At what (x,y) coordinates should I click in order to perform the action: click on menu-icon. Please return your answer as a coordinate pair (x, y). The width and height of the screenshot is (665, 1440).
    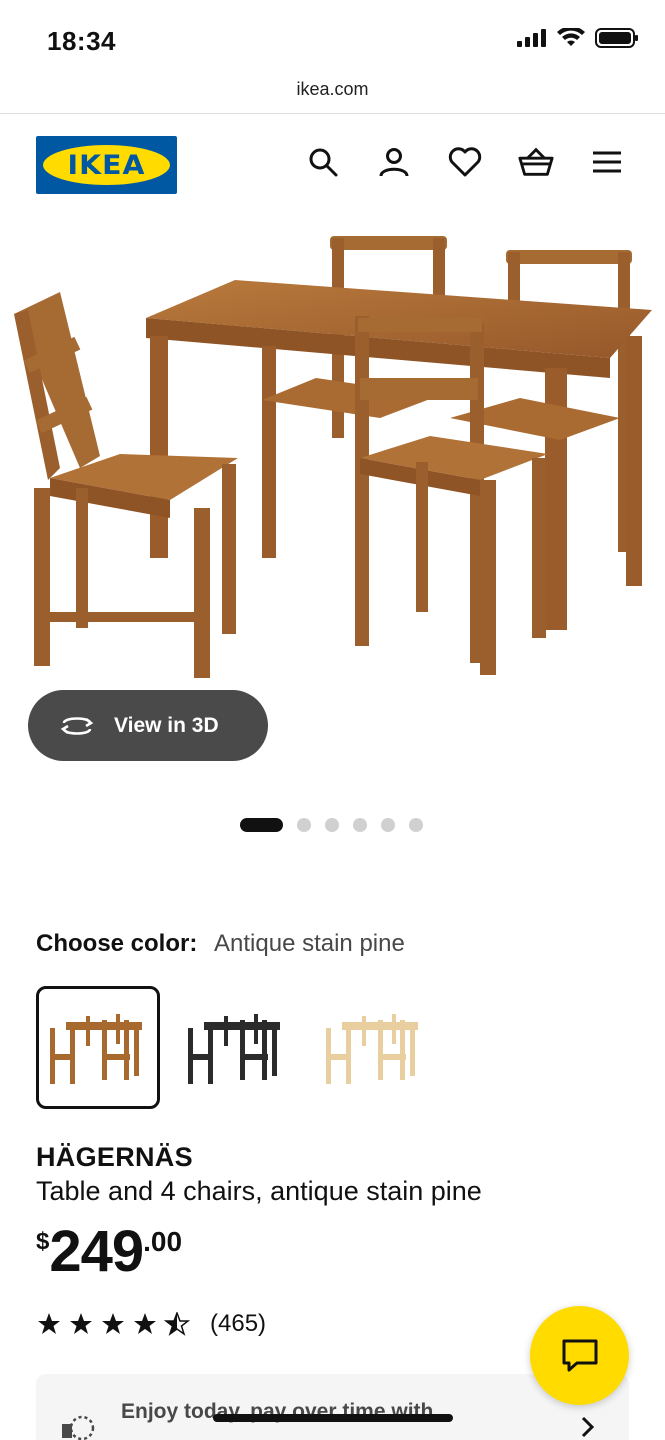
    Looking at the image, I should click on (607, 162).